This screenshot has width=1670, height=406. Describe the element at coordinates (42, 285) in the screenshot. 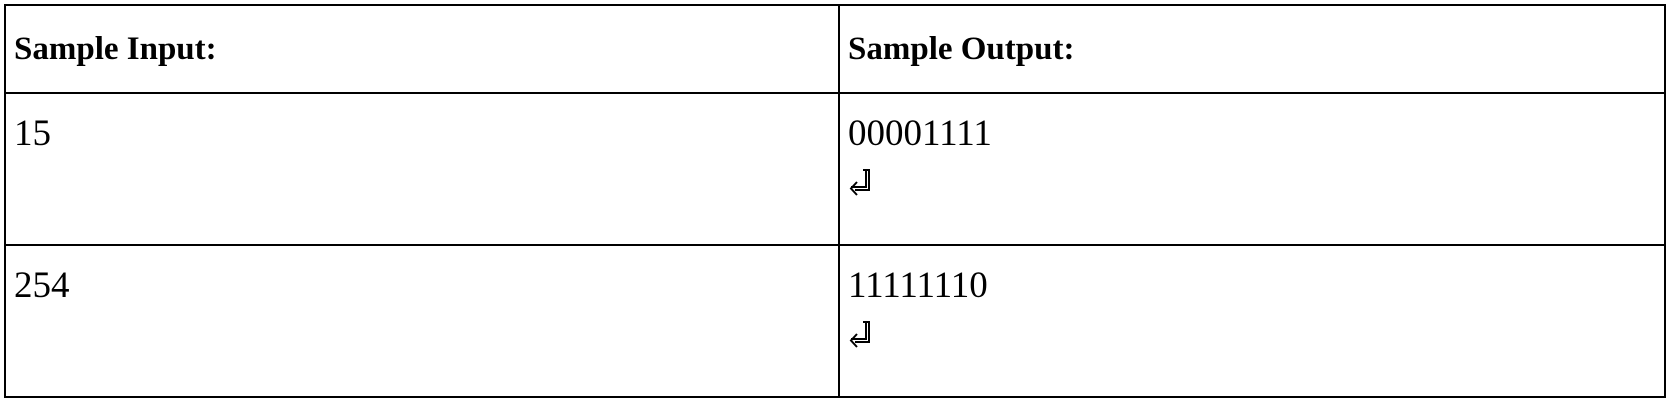

I see `sample-input-value: 254` at that location.